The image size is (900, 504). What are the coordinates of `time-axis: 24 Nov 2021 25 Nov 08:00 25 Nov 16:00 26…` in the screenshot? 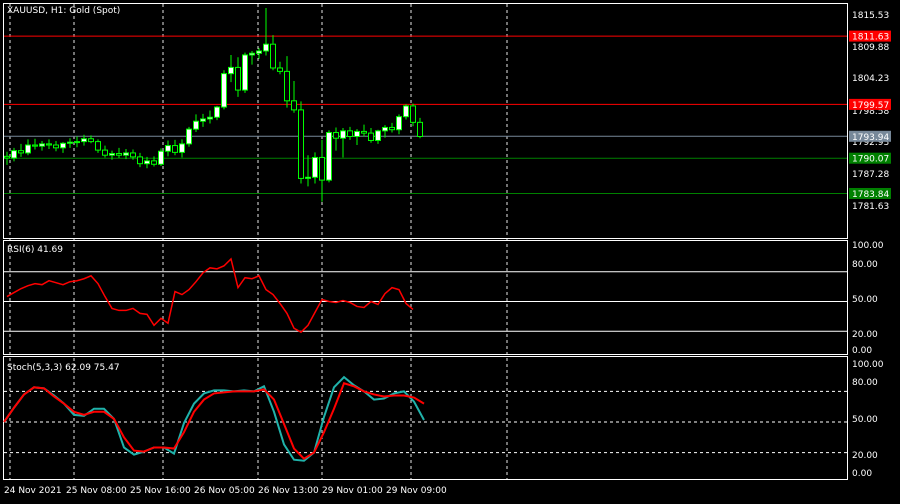 It's located at (225, 491).